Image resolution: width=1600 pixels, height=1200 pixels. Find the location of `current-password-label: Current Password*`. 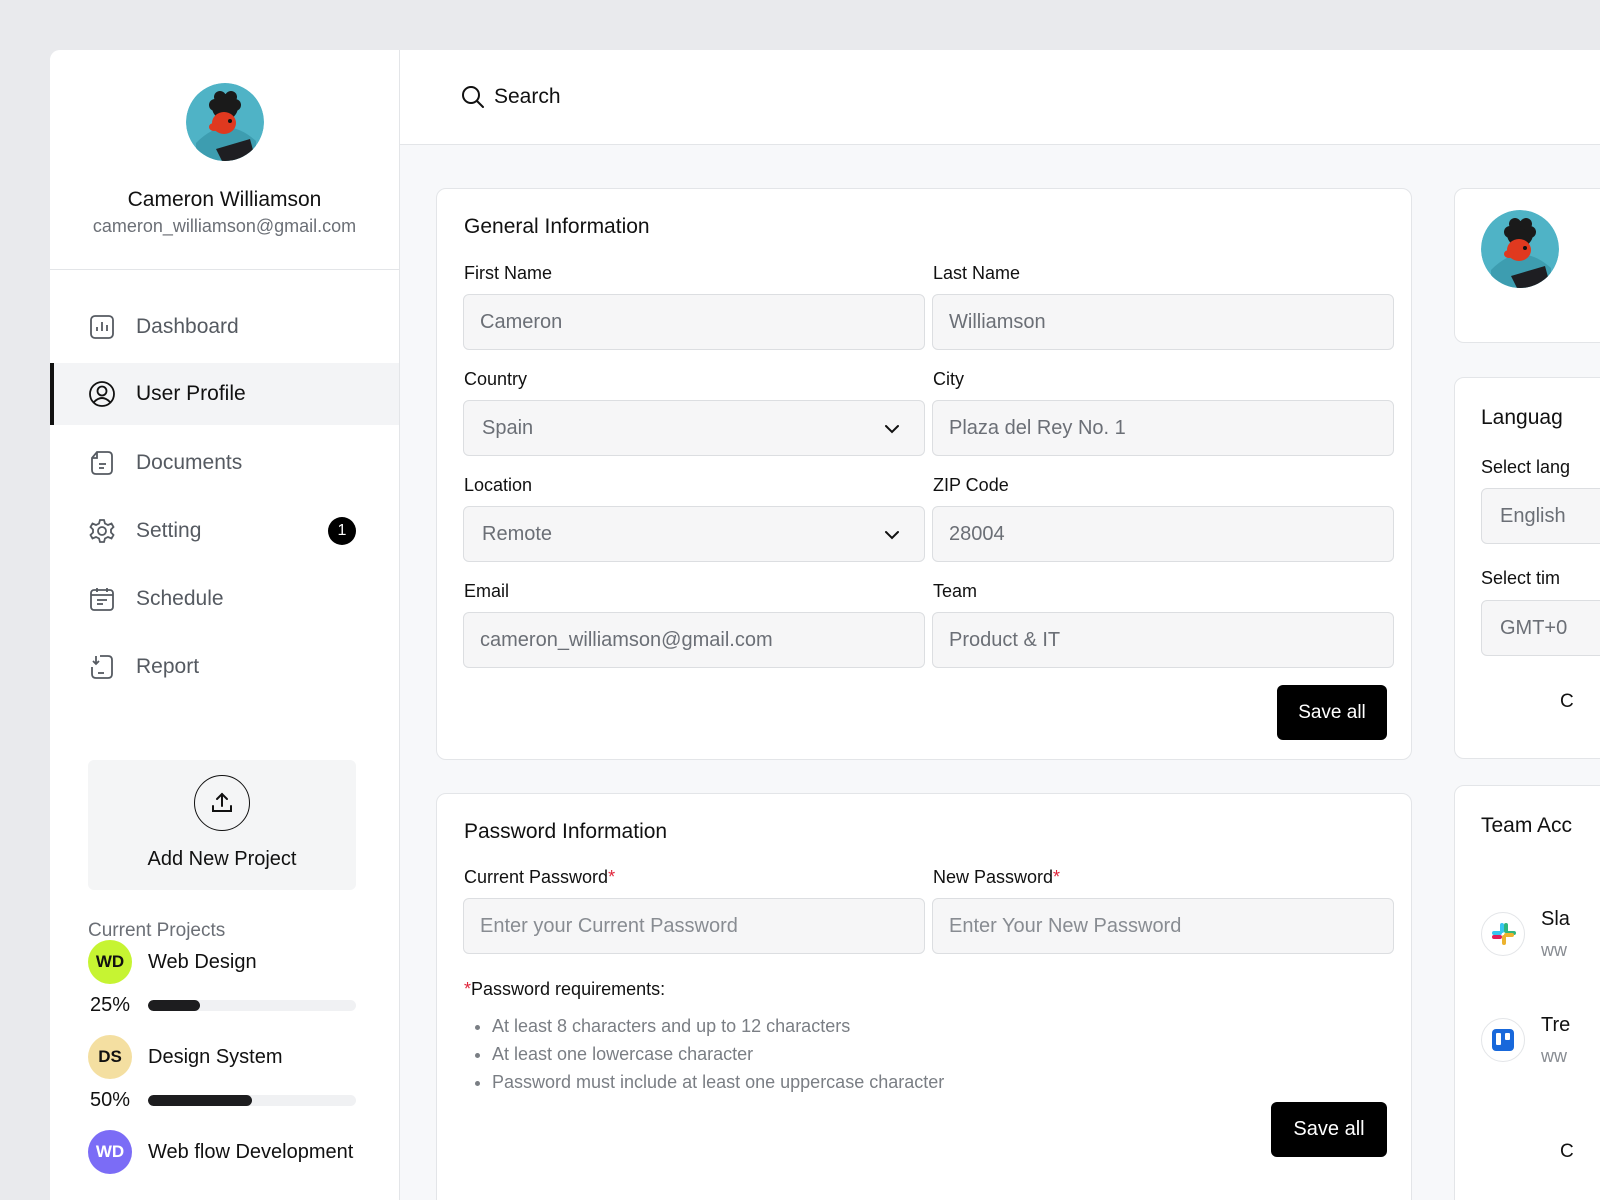

current-password-label: Current Password* is located at coordinates (539, 877).